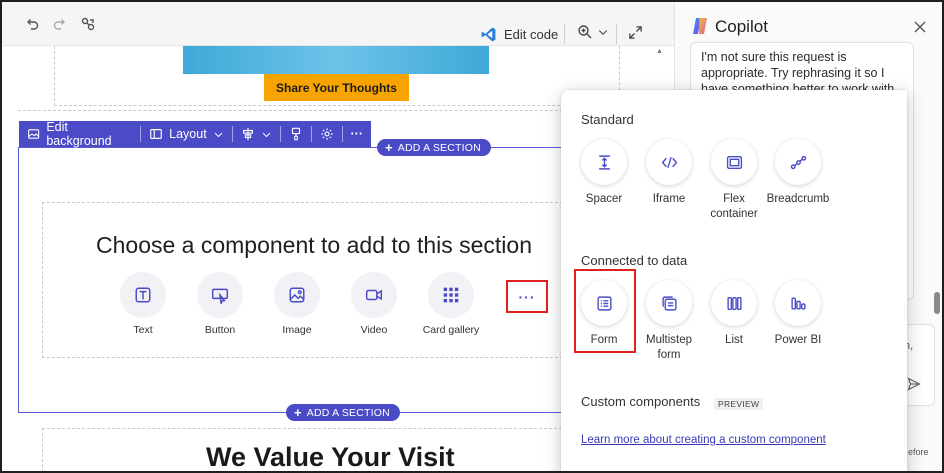  Describe the element at coordinates (734, 162) in the screenshot. I see `flex-container-icon` at that location.